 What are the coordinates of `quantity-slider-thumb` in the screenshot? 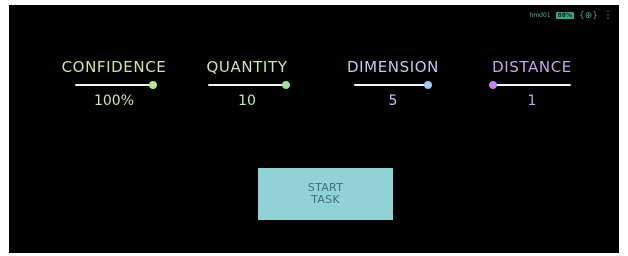 It's located at (286, 85).